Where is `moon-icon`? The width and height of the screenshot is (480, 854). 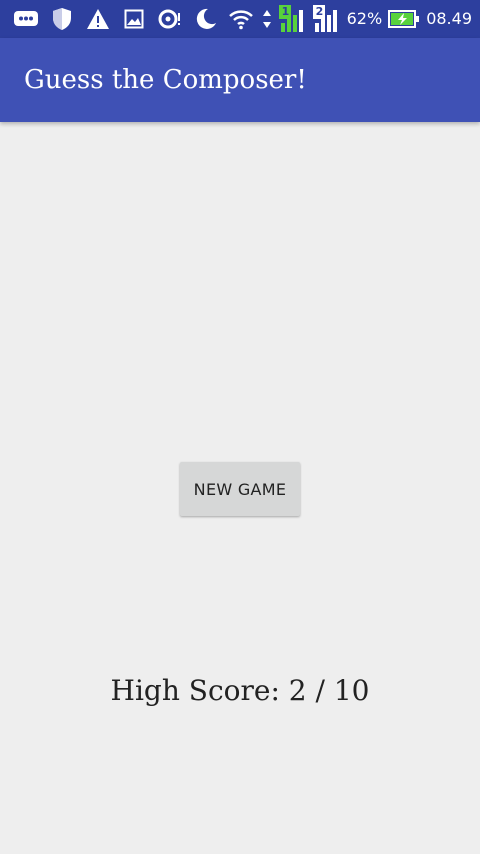 moon-icon is located at coordinates (206, 19).